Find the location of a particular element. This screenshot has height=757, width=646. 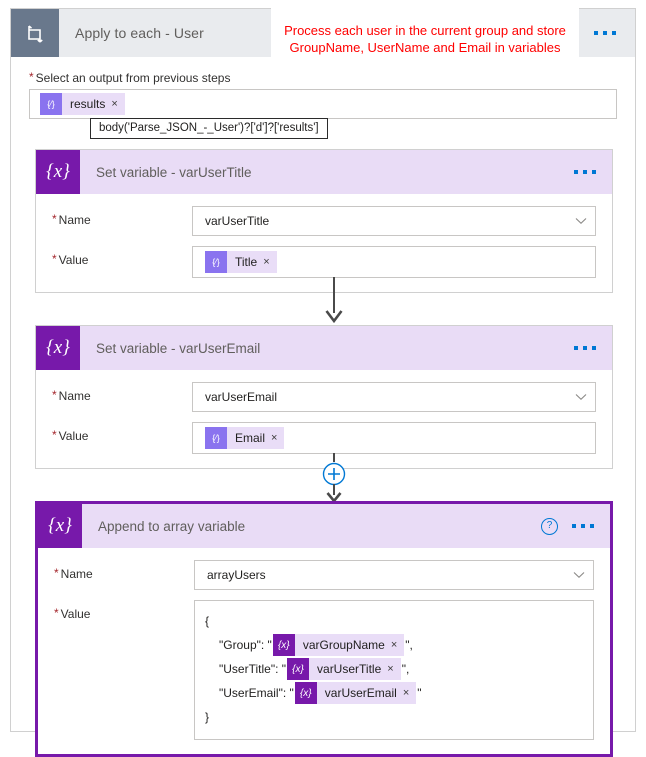

name-field-row: Name varUserEmail is located at coordinates (324, 397).